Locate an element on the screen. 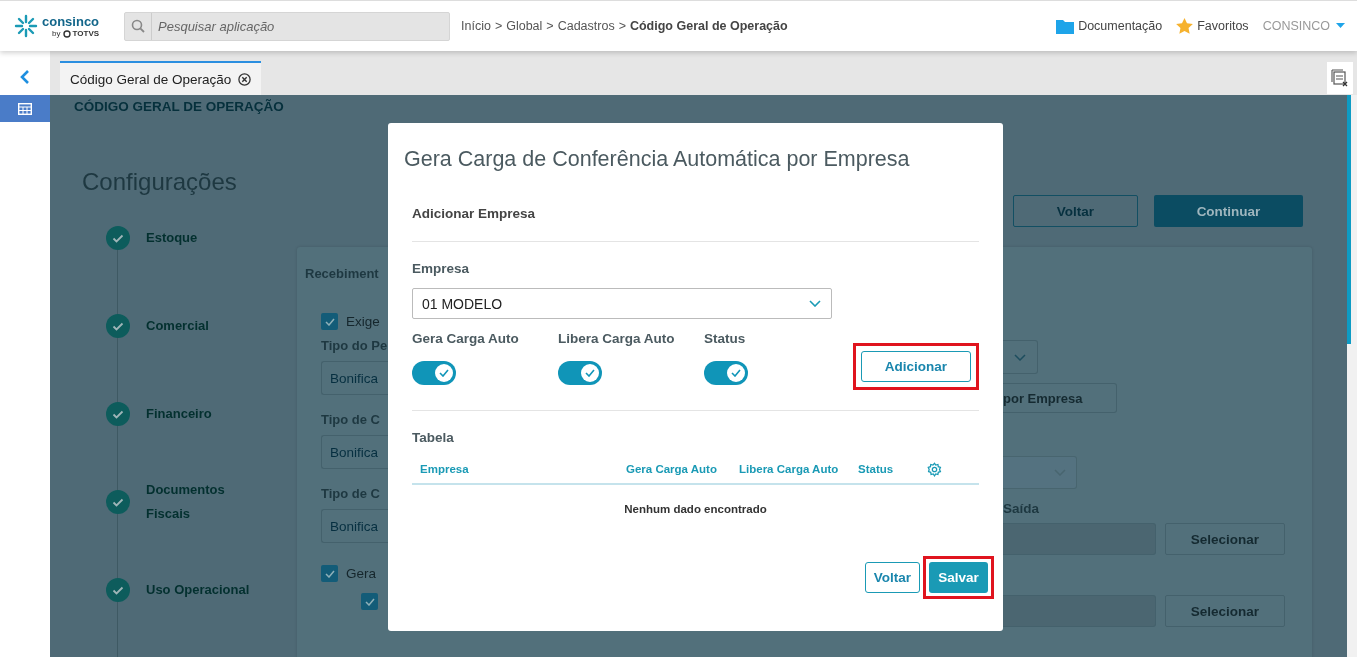  document-tab: Código Geral de Operação is located at coordinates (161, 78).